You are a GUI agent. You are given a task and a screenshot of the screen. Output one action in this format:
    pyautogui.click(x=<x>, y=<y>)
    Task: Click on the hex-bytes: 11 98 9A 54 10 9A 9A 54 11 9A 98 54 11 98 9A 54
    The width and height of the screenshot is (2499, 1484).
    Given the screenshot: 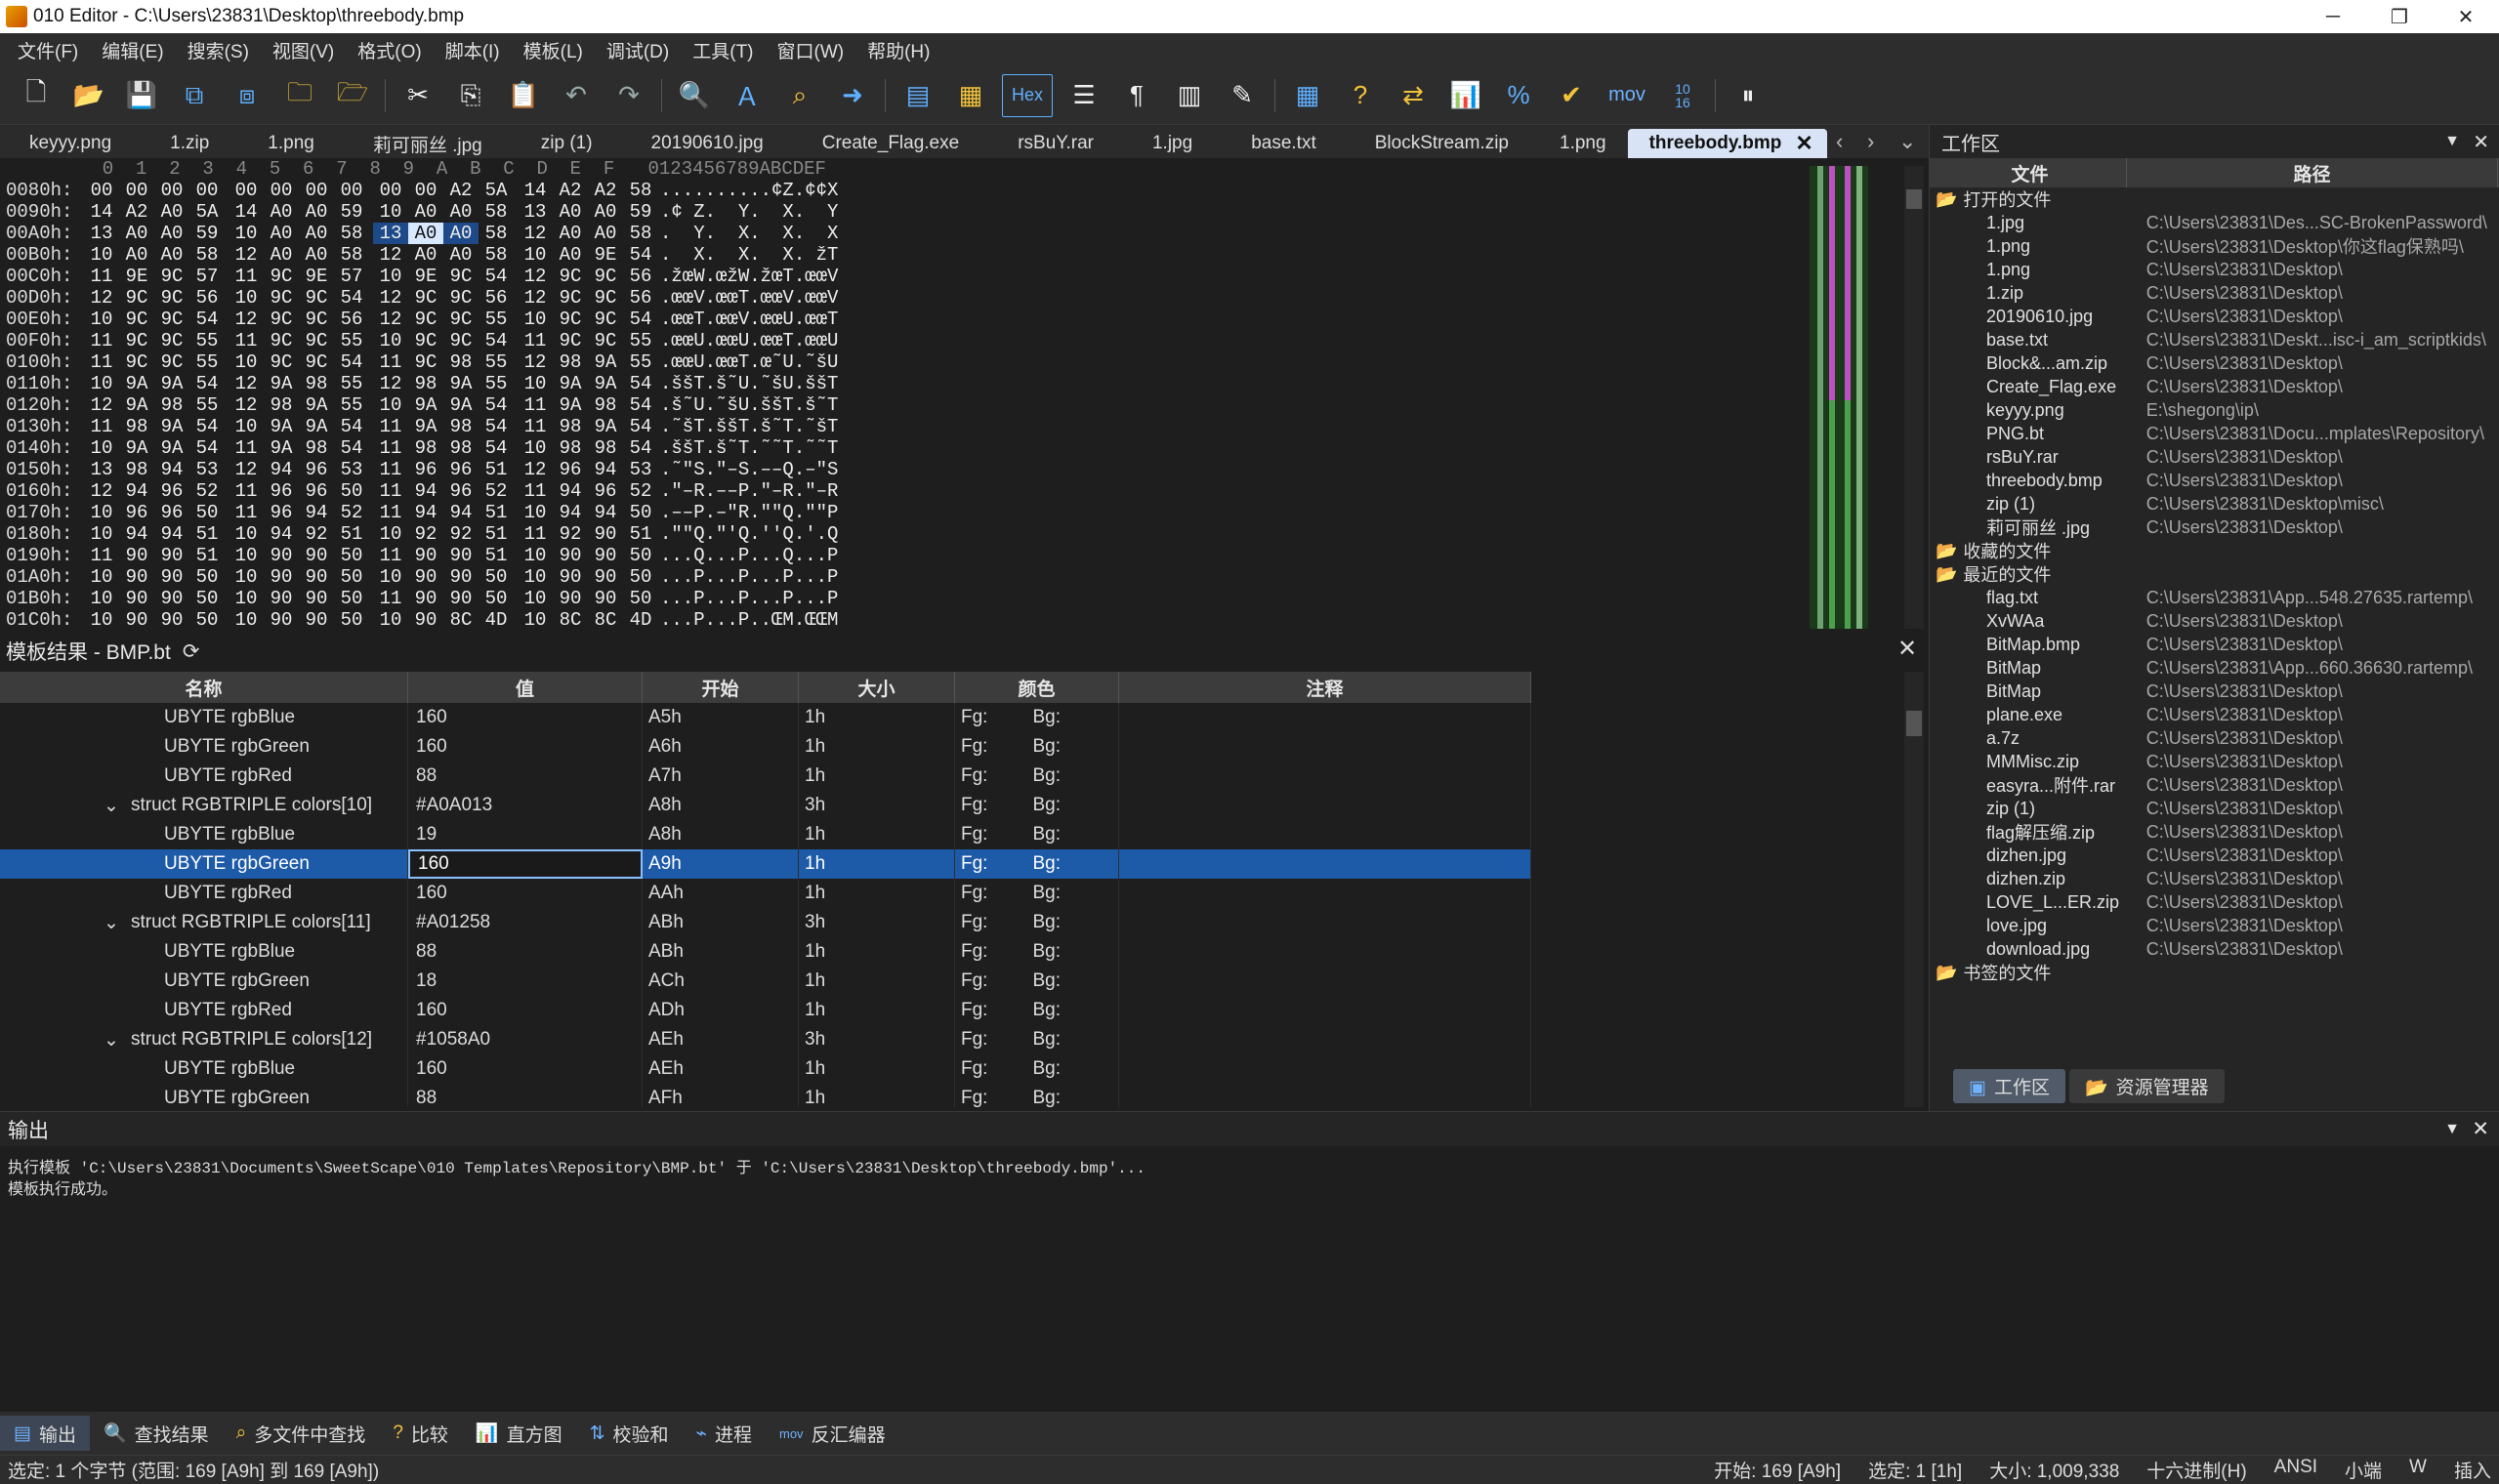 What is the action you would take?
    pyautogui.click(x=373, y=427)
    